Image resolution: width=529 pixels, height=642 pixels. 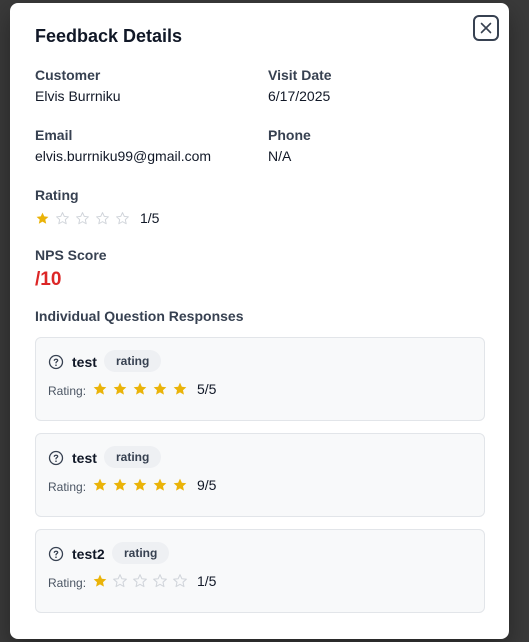 I want to click on response-stars: 1/5, so click(x=154, y=581).